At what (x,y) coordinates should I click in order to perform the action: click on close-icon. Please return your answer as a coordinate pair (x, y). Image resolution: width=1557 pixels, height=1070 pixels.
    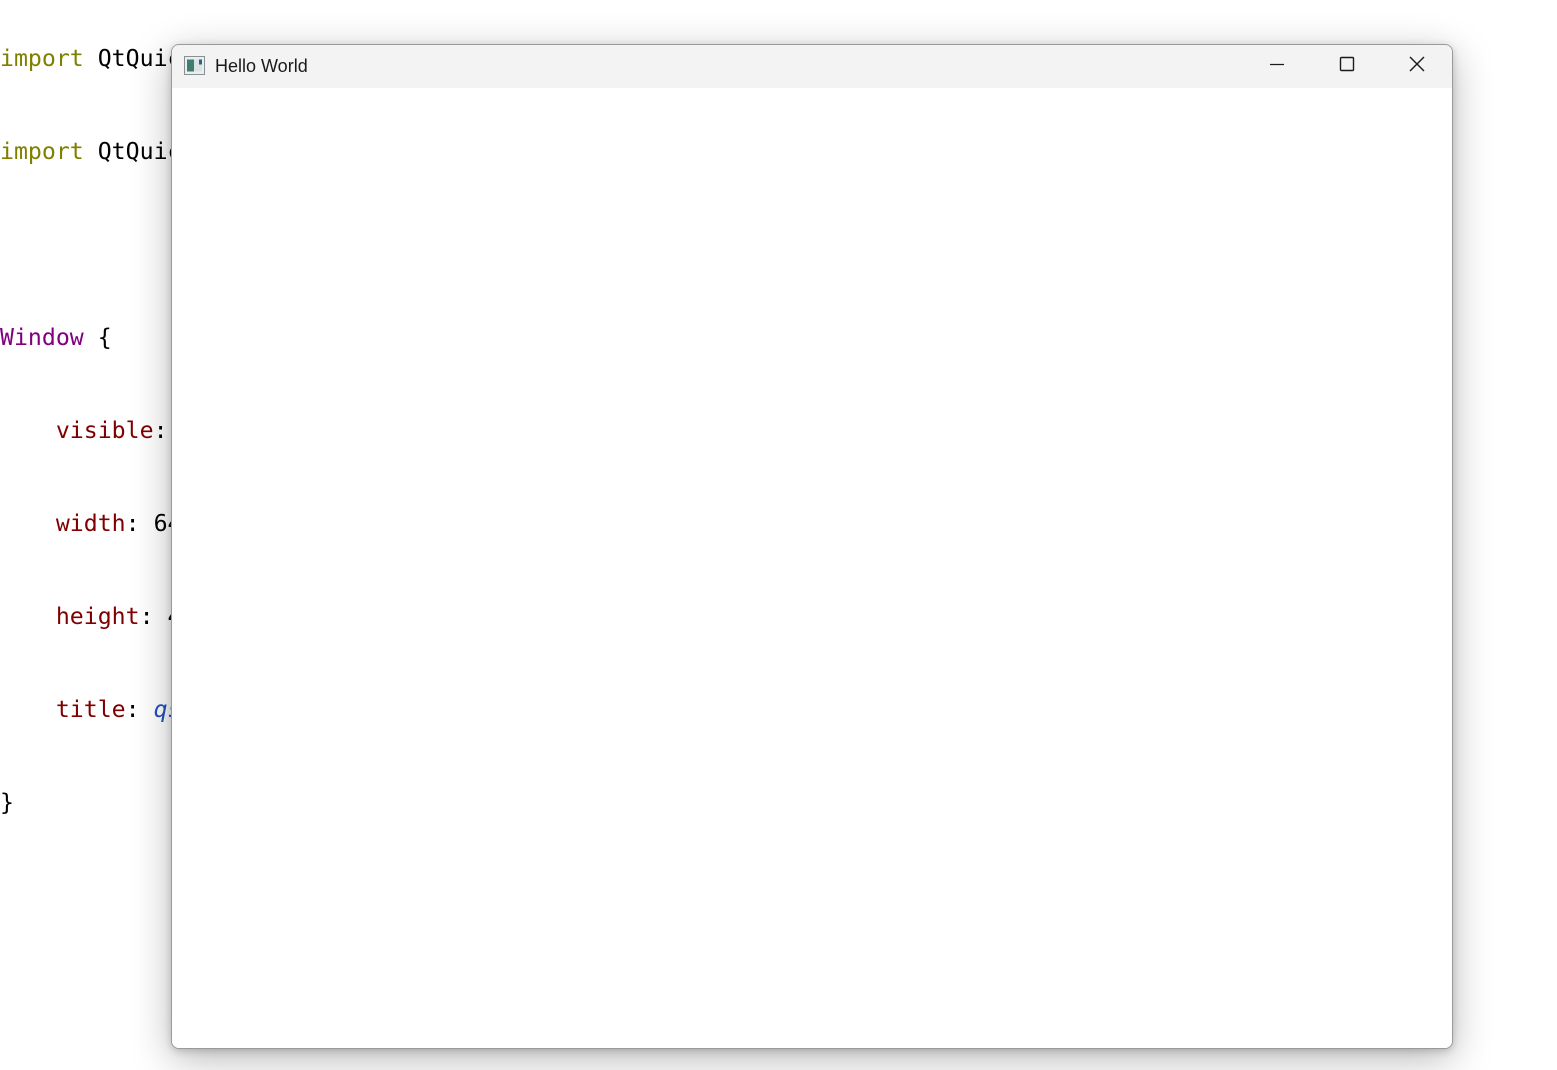
    Looking at the image, I should click on (1417, 66).